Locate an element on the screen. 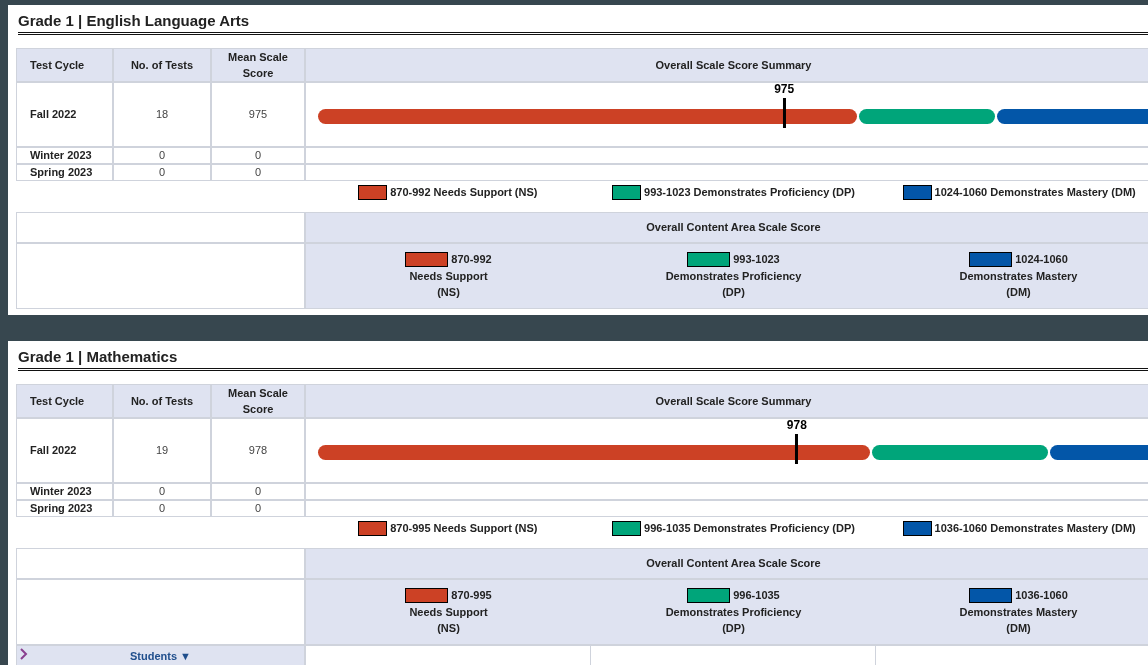 The width and height of the screenshot is (1148, 665). students-sort-link: Students ▼ is located at coordinates (160, 656).